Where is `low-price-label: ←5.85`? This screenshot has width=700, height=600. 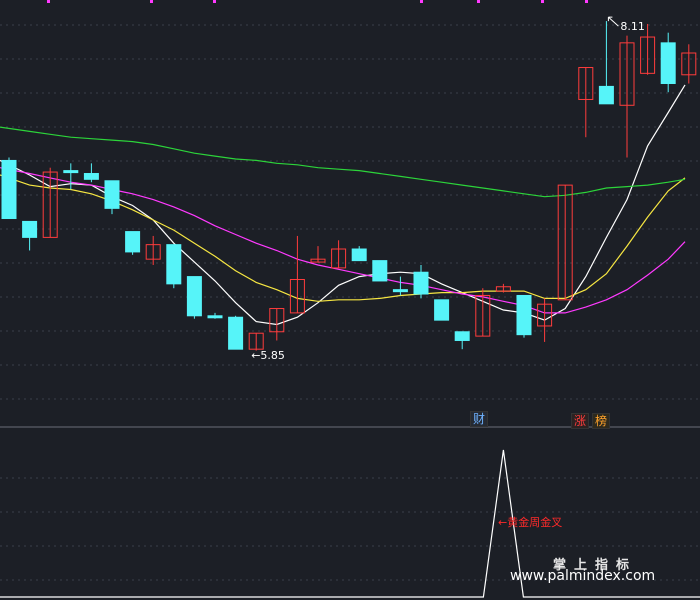
low-price-label: ←5.85 is located at coordinates (268, 355).